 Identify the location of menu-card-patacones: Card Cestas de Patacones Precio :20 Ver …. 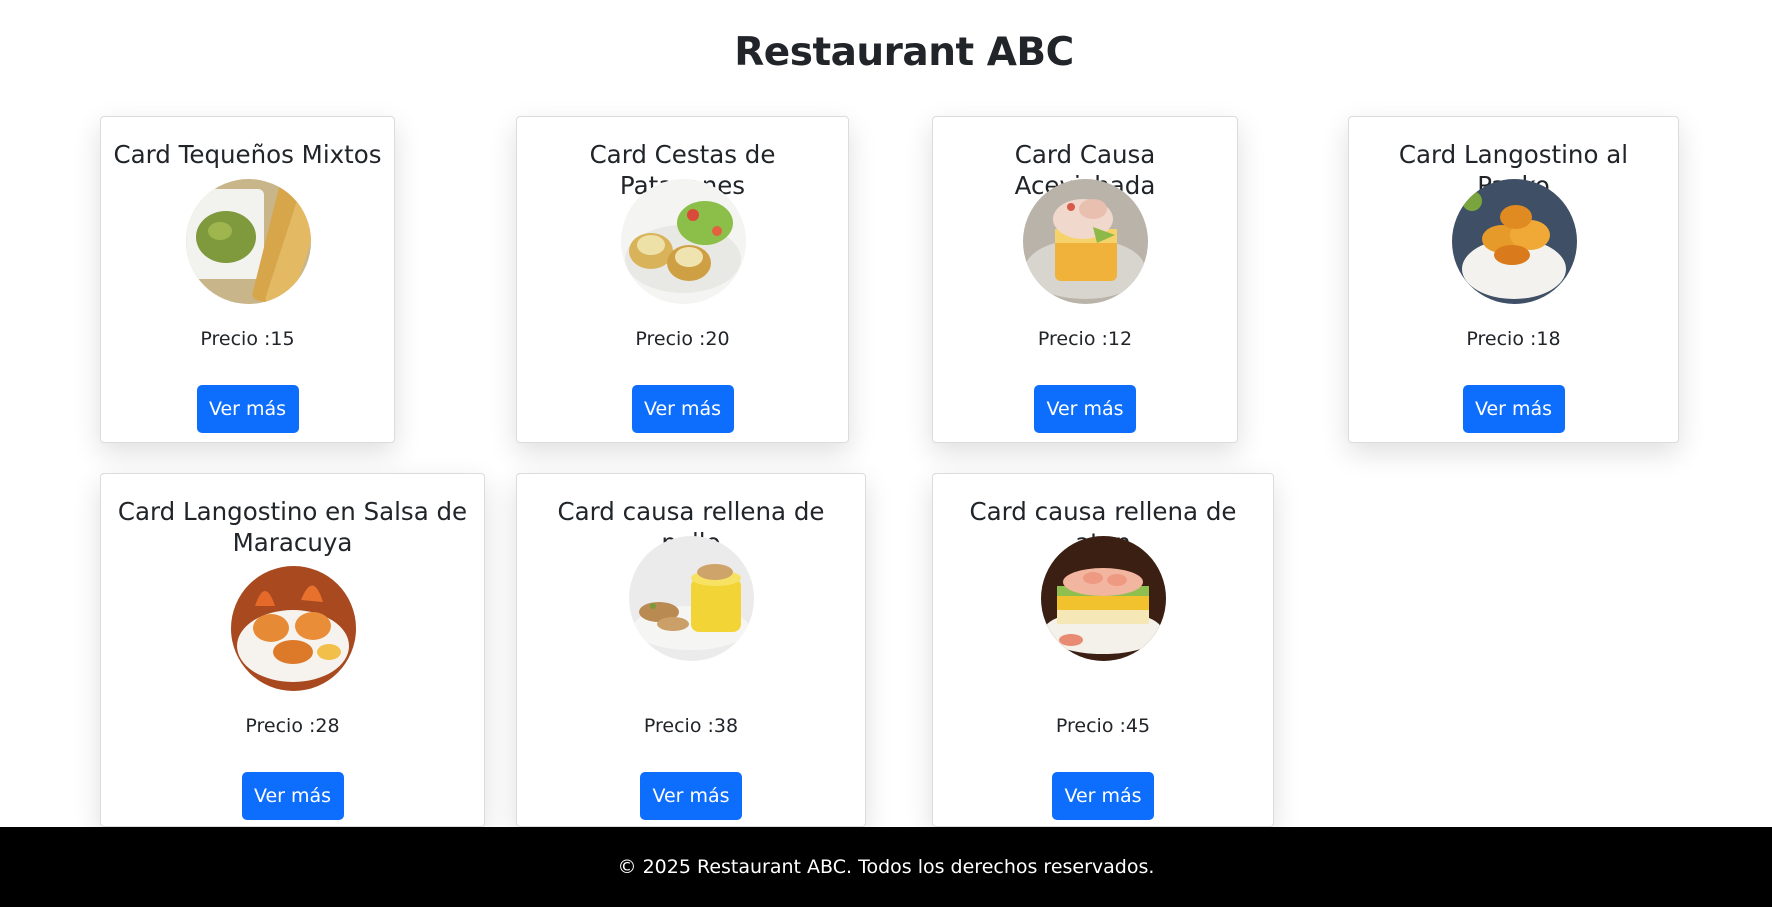
(682, 279).